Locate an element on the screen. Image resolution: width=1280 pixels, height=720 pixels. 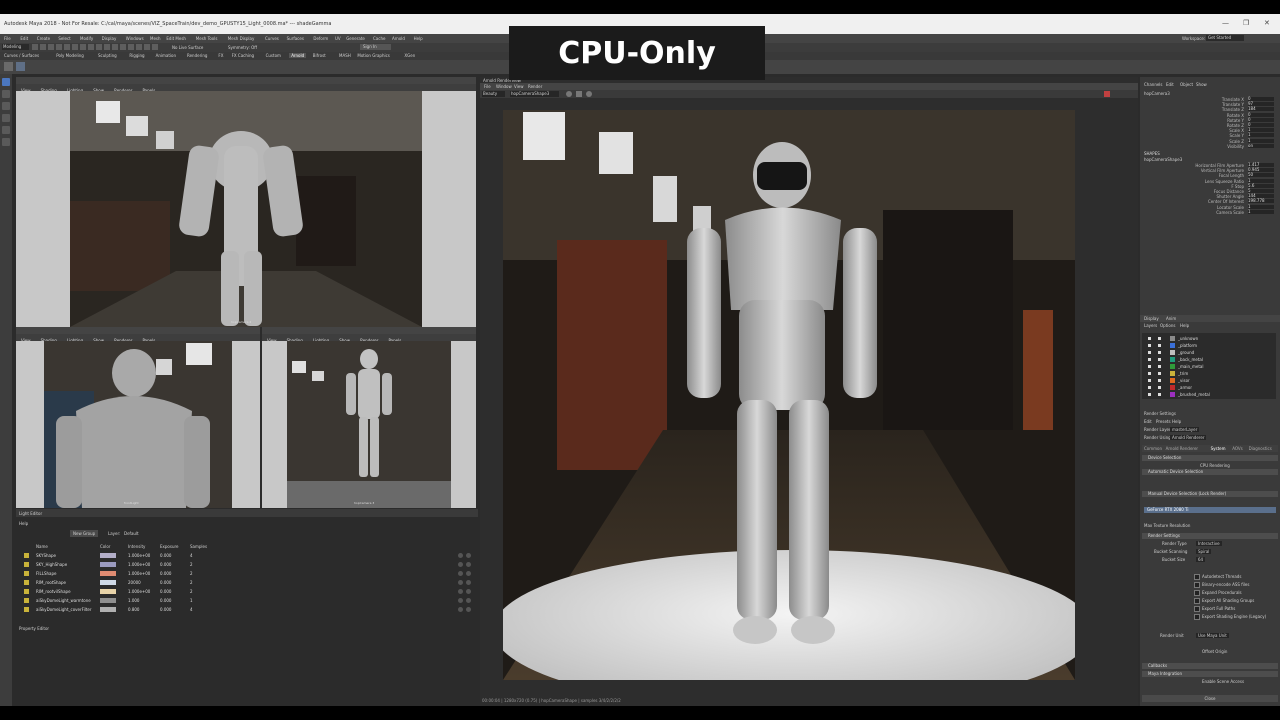
light-row: FILLShape 1.000e+00 0.000 2 is located at coordinates (249, 573).